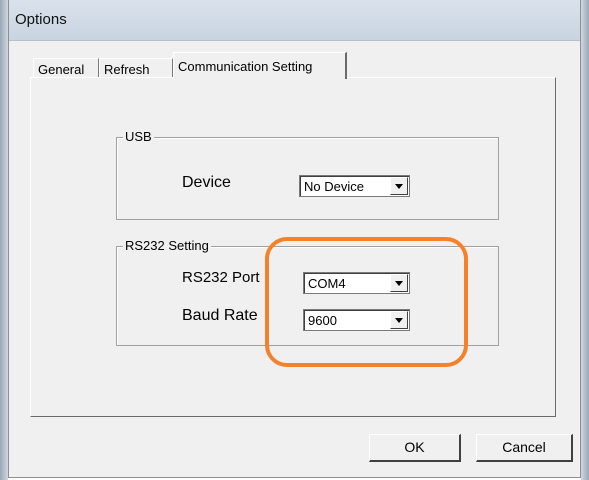 This screenshot has width=589, height=480. What do you see at coordinates (294, 20) in the screenshot?
I see `title-bar: Options` at bounding box center [294, 20].